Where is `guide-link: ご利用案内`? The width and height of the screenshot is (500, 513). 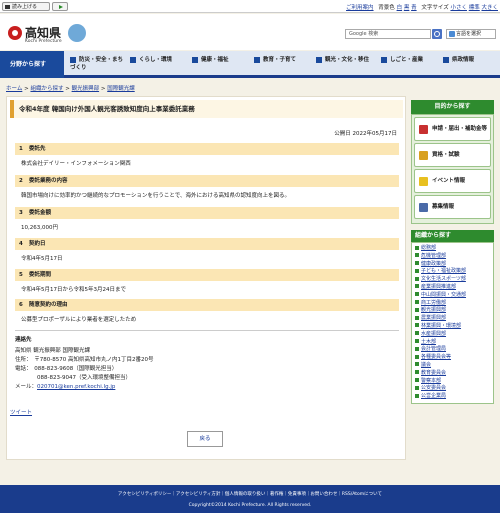
guide-link: ご利用案内 is located at coordinates (360, 8).